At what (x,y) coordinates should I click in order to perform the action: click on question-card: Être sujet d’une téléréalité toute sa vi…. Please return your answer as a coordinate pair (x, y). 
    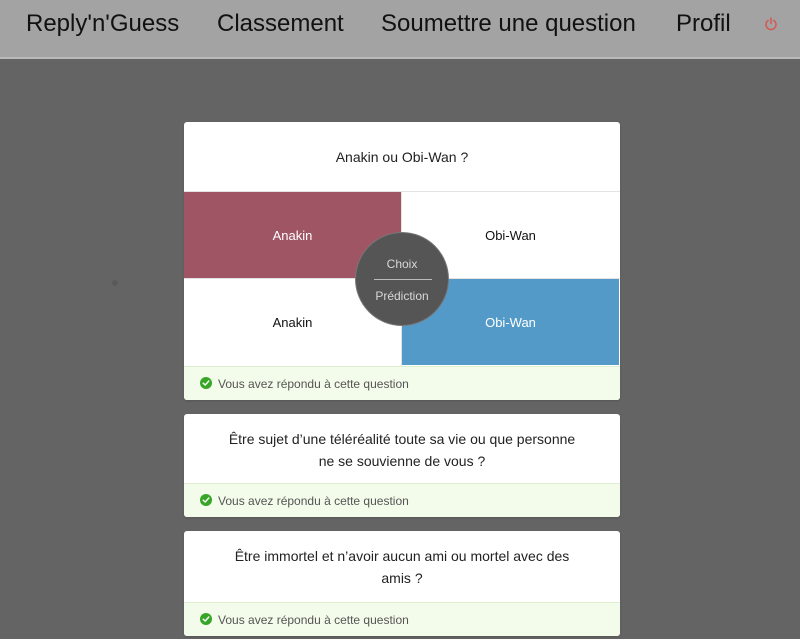
    Looking at the image, I should click on (402, 465).